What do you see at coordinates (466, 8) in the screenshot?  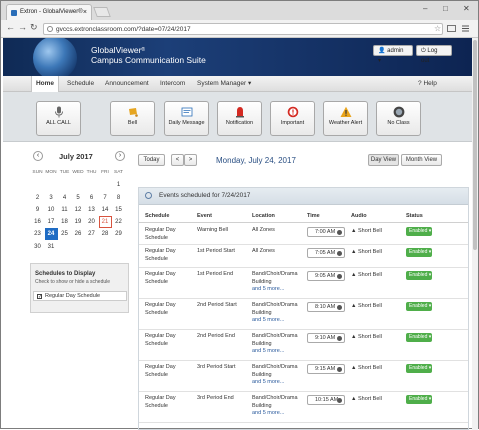 I see `close-window-icon: ✕` at bounding box center [466, 8].